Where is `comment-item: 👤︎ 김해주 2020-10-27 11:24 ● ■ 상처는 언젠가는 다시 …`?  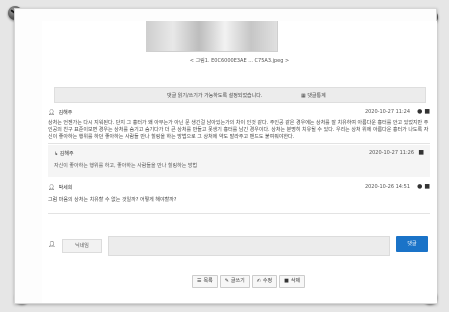 comment-item: 👤︎ 김해주 2020-10-27 11:24 ● ■ 상처는 언젠가는 다시 … is located at coordinates (239, 124).